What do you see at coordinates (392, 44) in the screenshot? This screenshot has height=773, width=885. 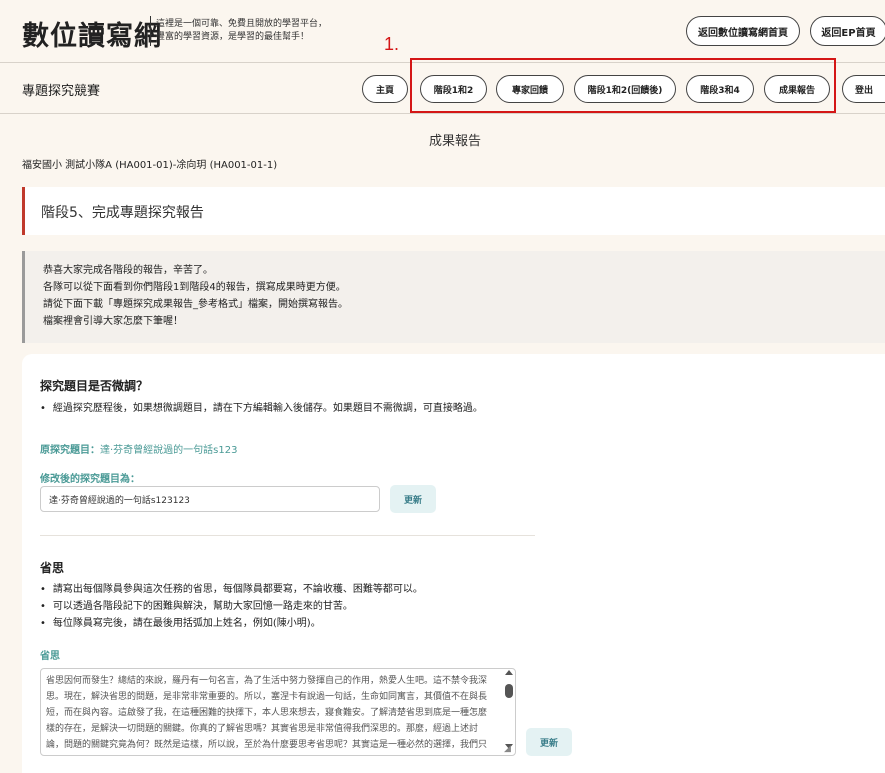 I see `annotation-label: 1.` at bounding box center [392, 44].